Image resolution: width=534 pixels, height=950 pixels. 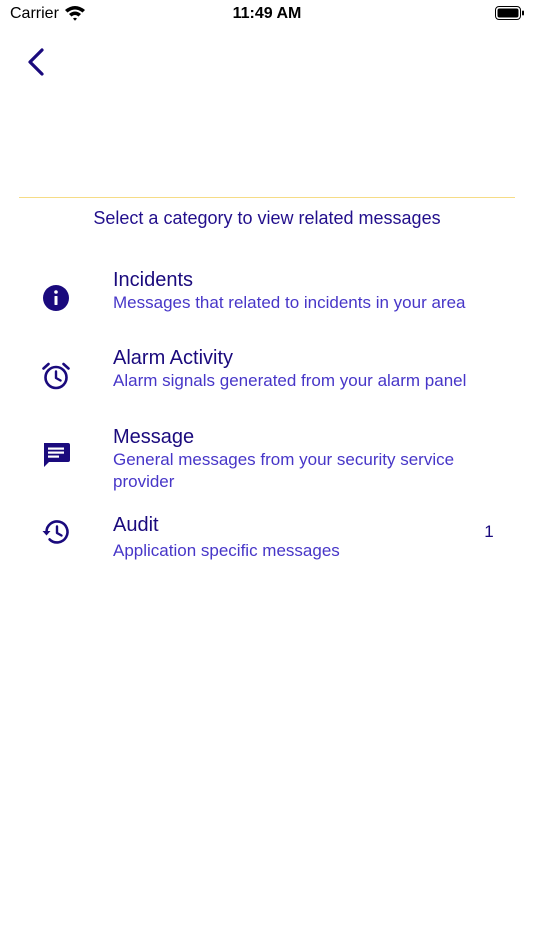 I want to click on chevron-left-icon, so click(x=36, y=62).